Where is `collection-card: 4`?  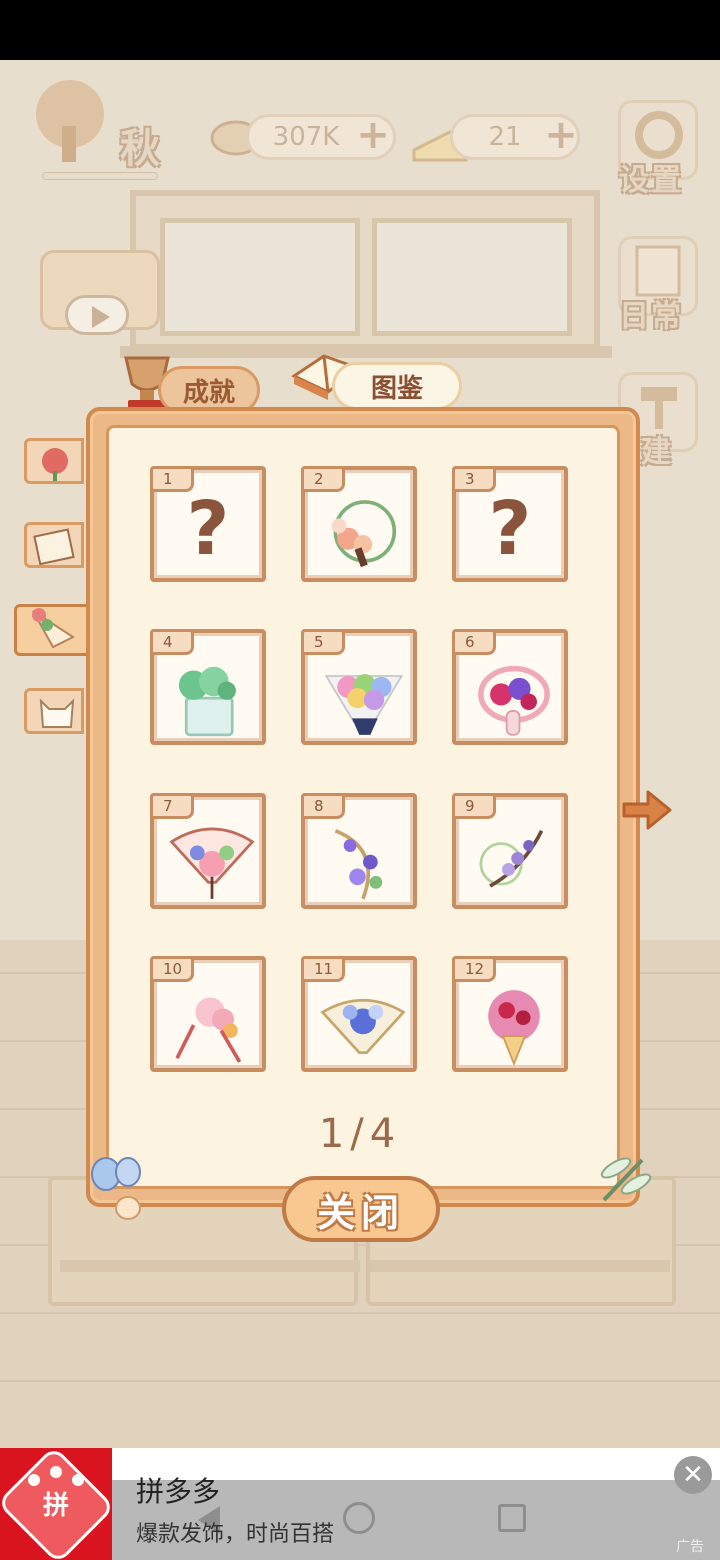 collection-card: 4 is located at coordinates (208, 687).